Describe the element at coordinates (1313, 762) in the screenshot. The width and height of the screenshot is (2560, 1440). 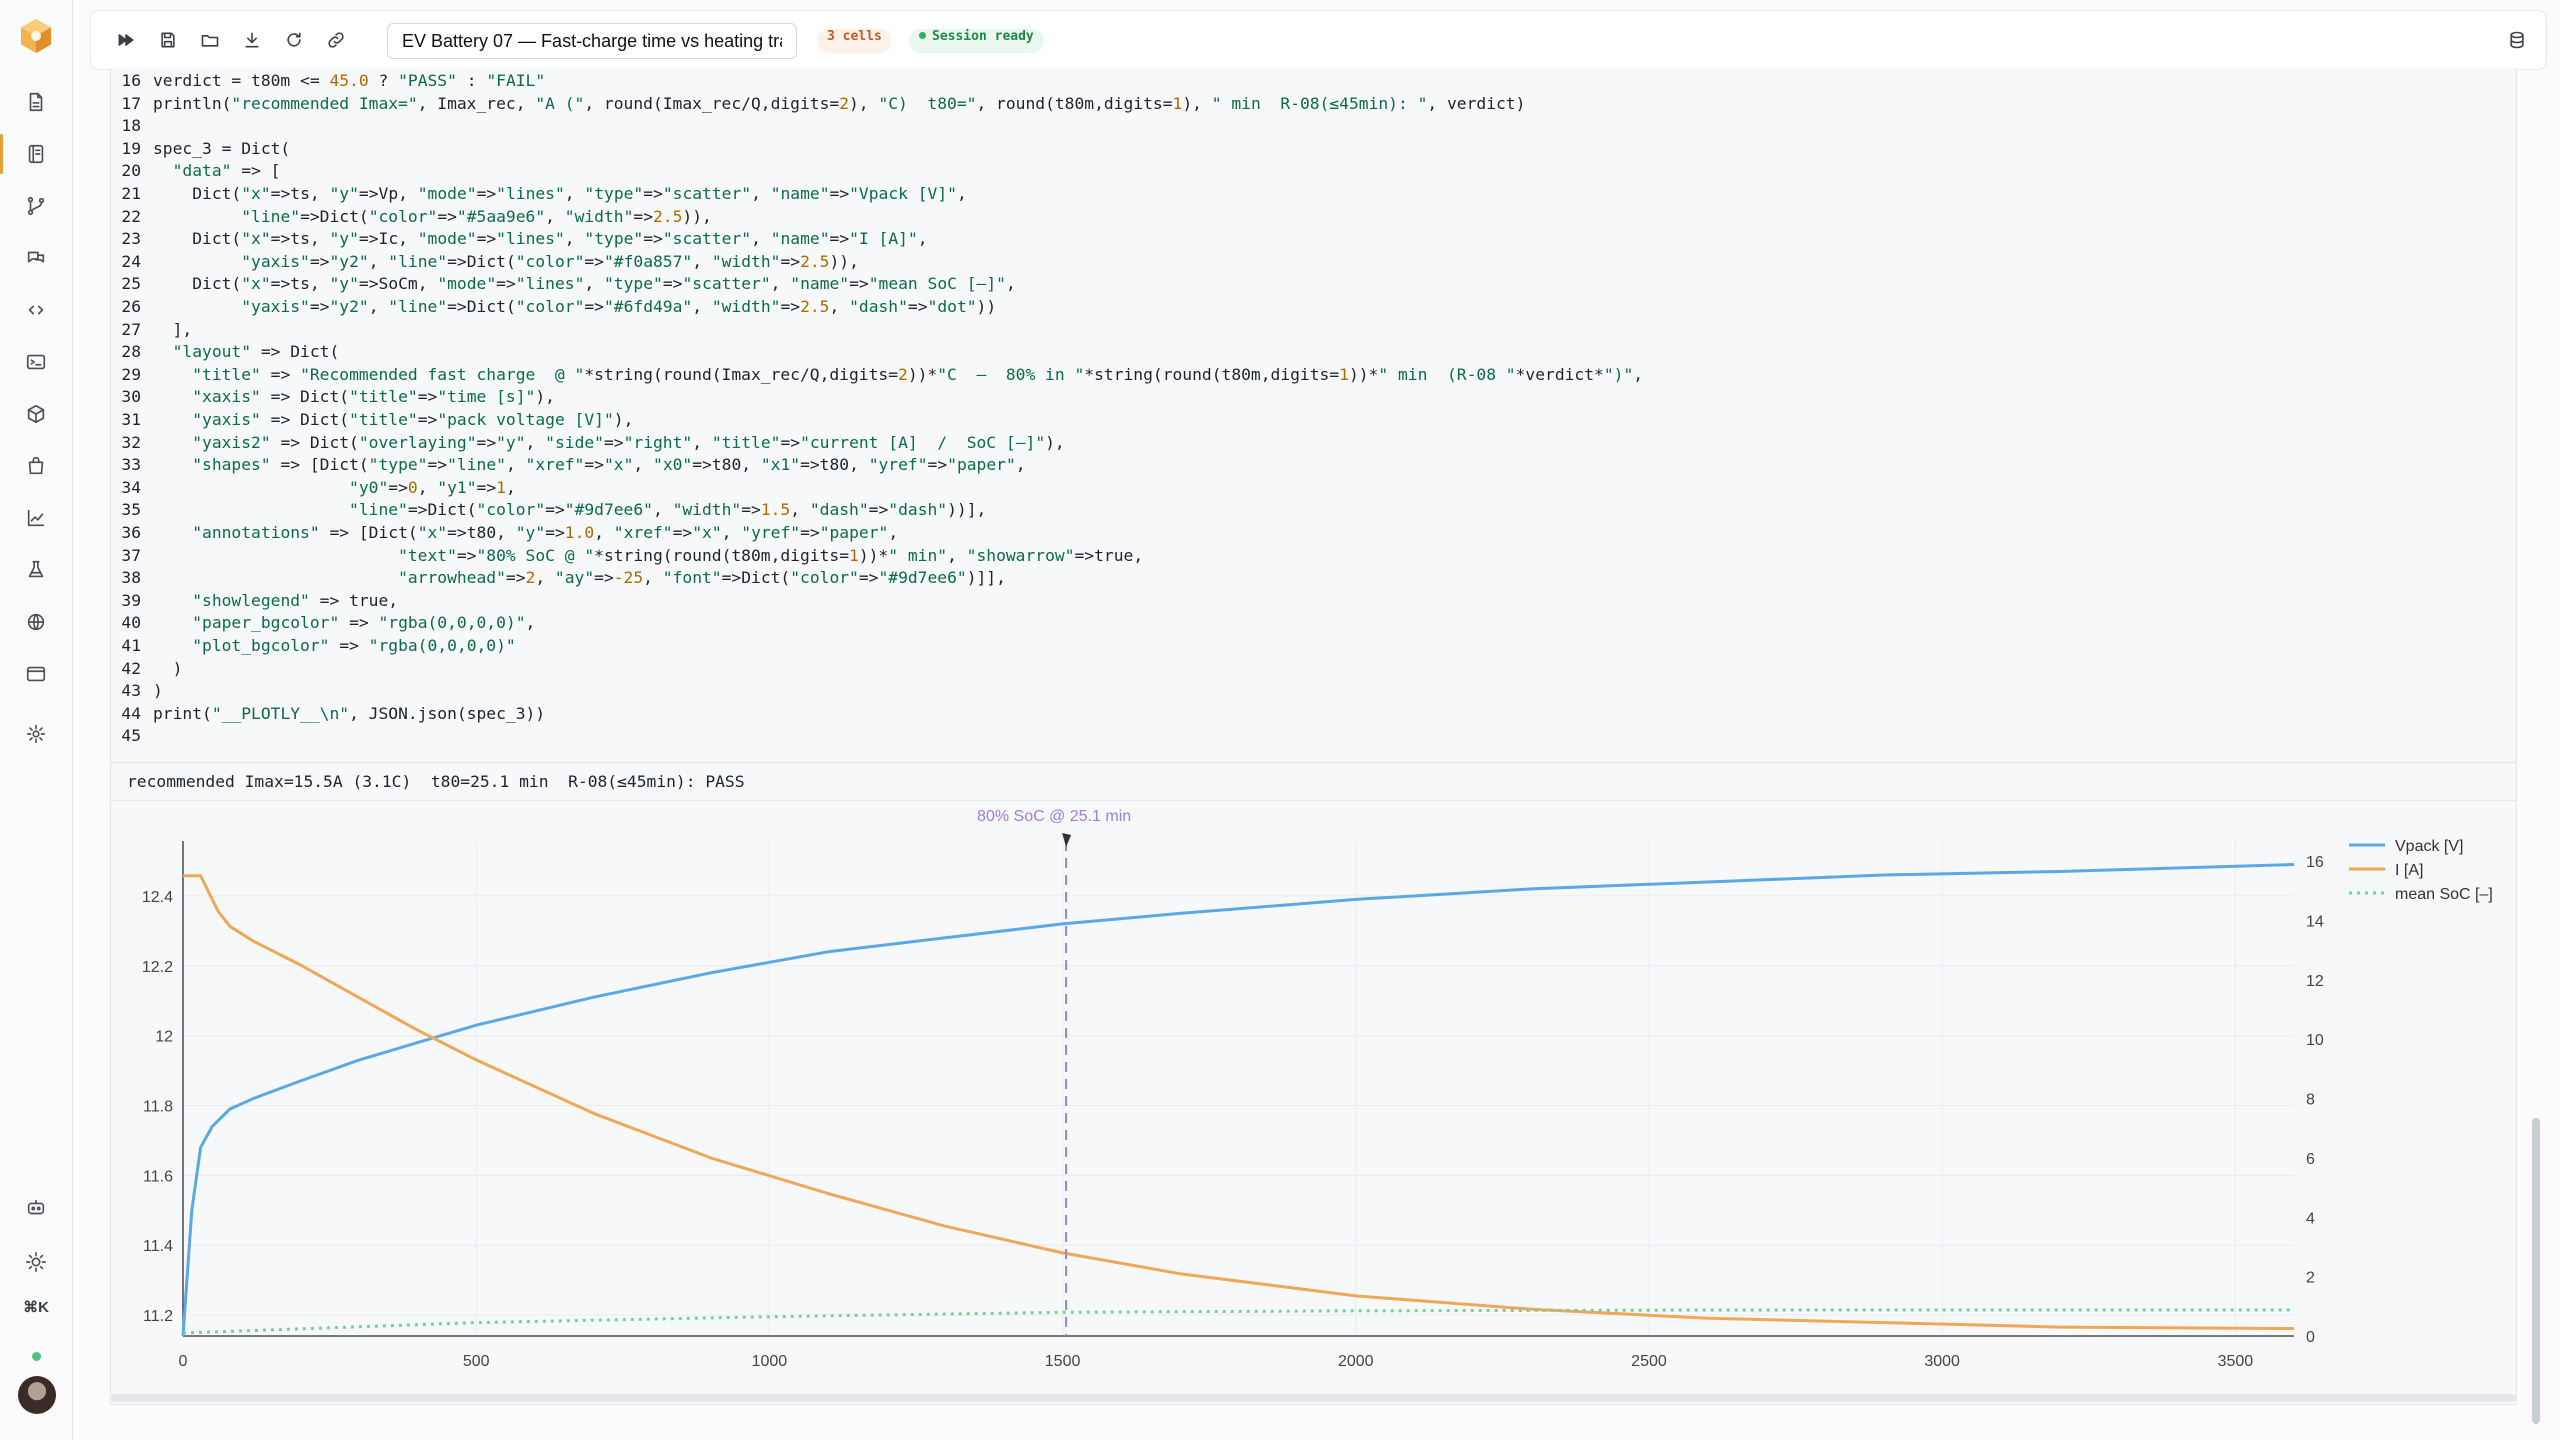
I see `code-output-divider` at that location.